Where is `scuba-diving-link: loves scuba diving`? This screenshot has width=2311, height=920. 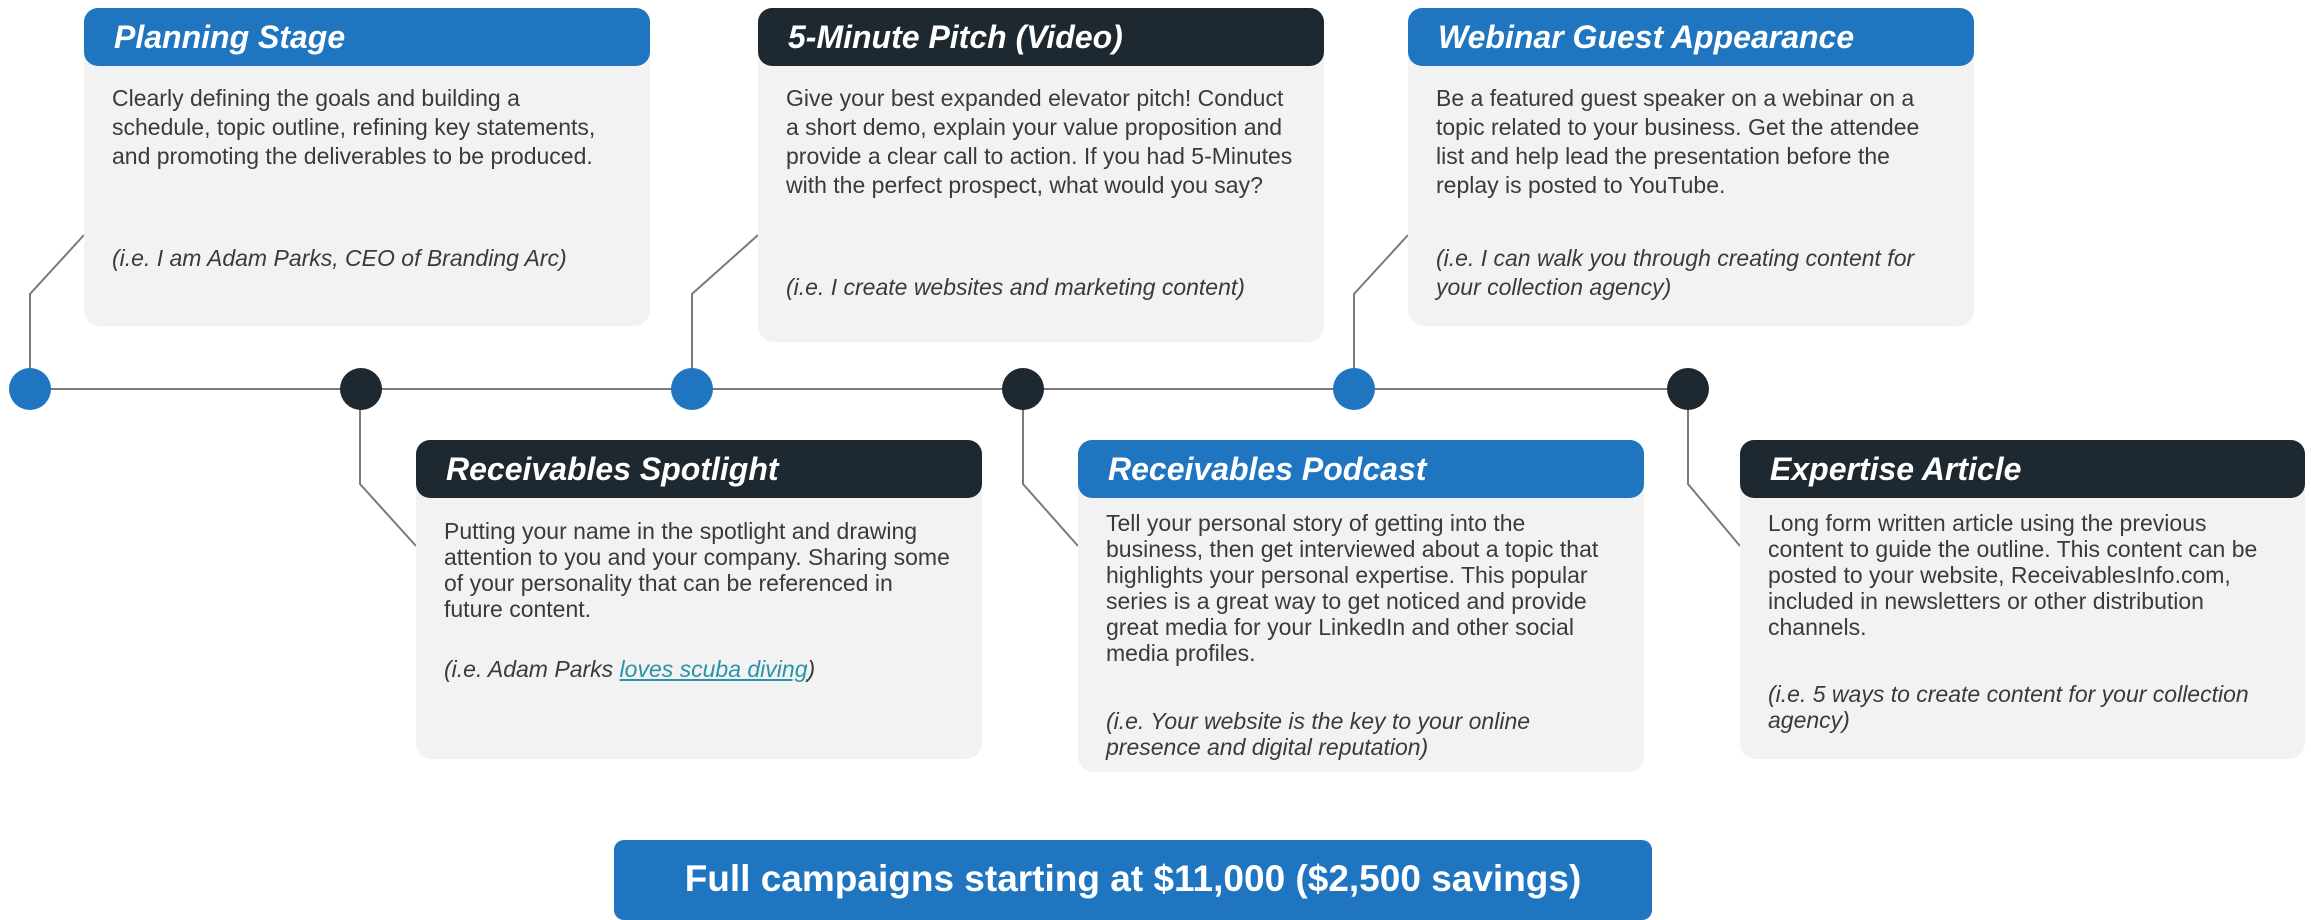 scuba-diving-link: loves scuba diving is located at coordinates (714, 669).